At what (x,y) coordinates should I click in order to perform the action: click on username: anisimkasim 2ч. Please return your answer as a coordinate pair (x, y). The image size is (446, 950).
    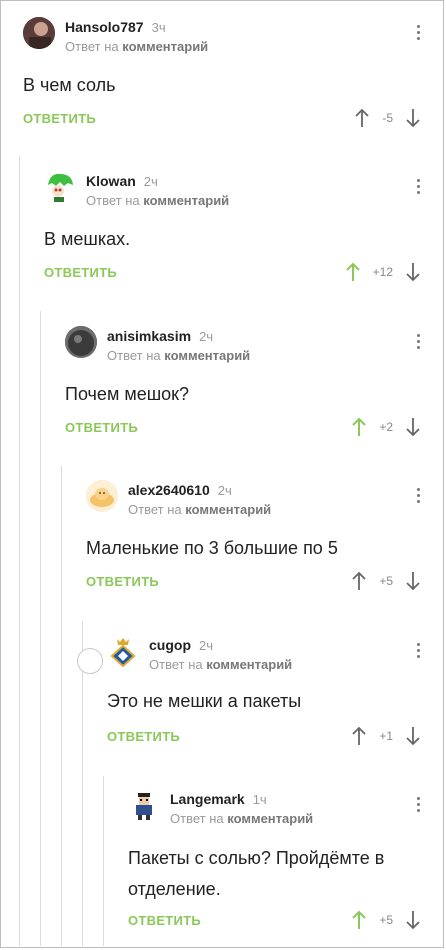
    Looking at the image, I should click on (160, 336).